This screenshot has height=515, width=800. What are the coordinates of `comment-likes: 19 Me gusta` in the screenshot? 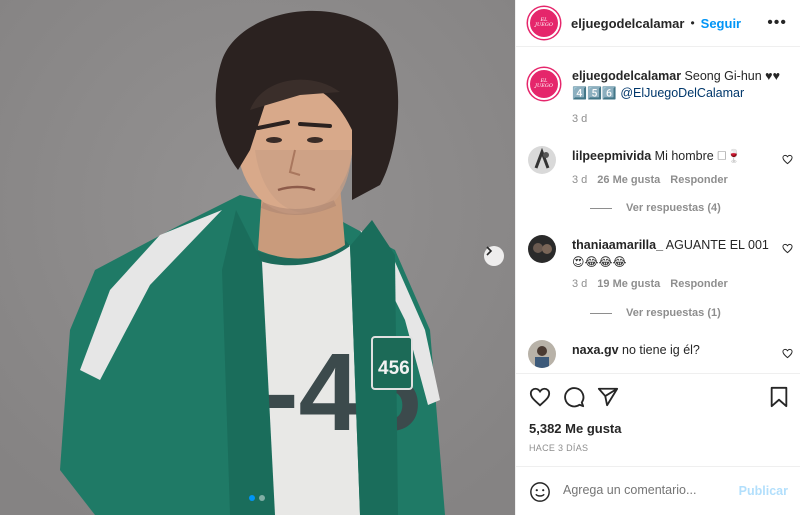 It's located at (628, 284).